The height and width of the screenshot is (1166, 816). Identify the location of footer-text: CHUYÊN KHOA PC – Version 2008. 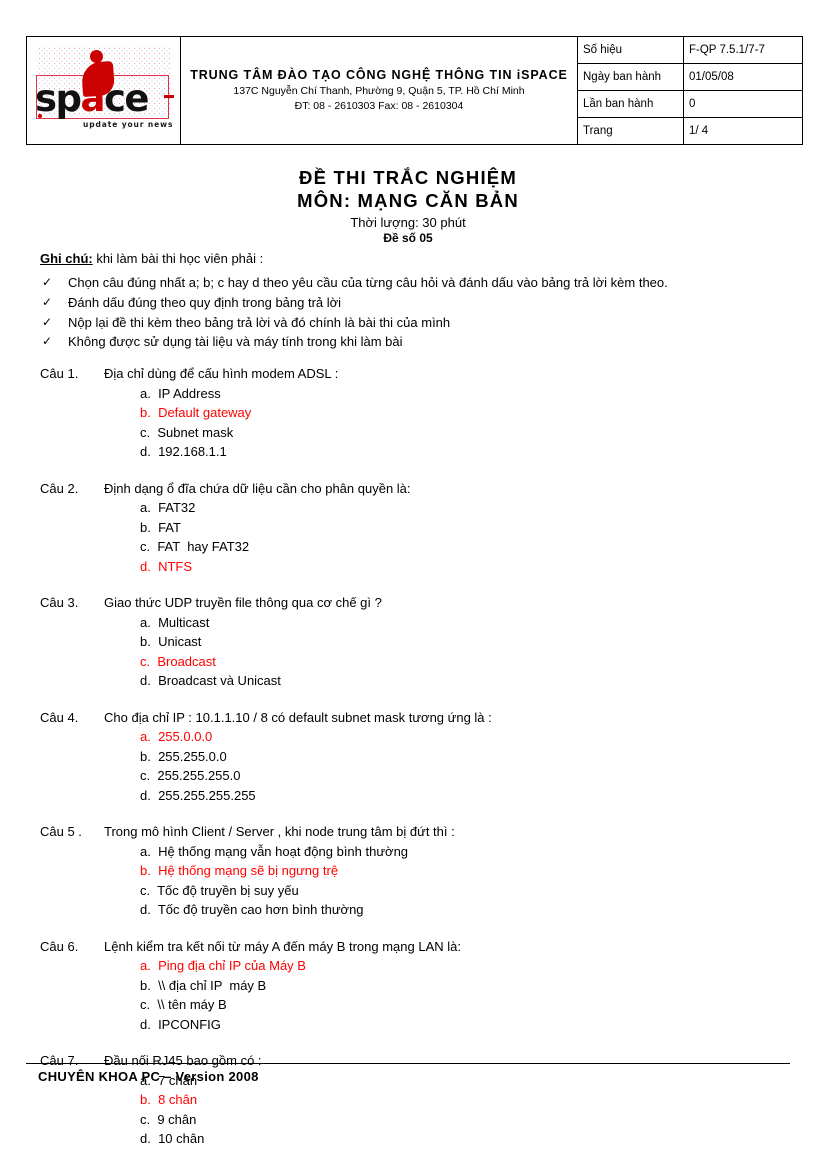
(148, 1076).